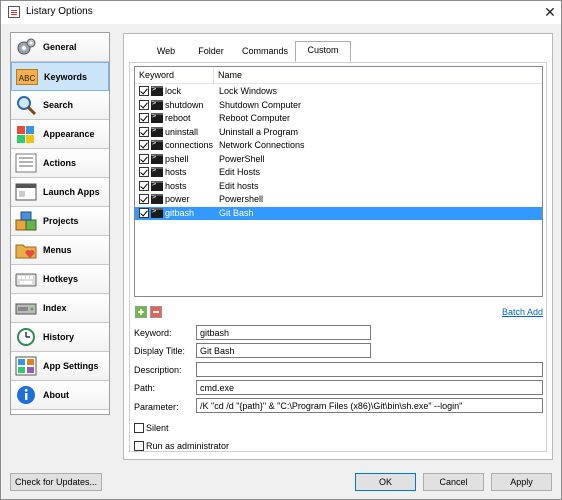 This screenshot has width=562, height=500. I want to click on sidebar-item-label: General, so click(60, 47).